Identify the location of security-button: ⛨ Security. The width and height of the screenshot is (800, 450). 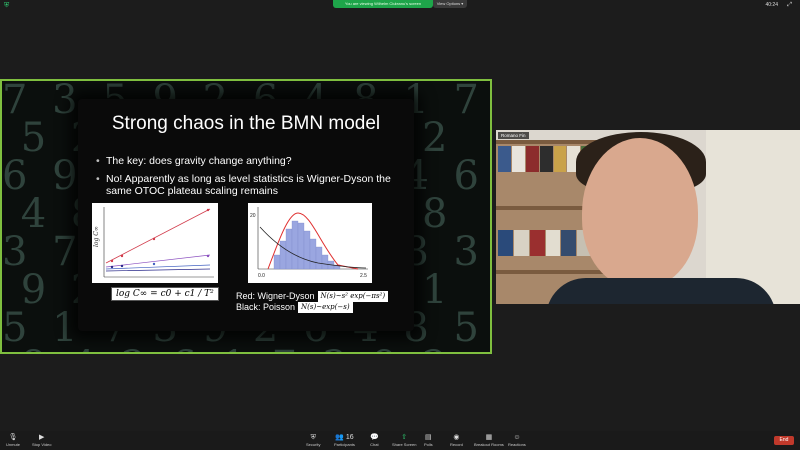
(313, 440).